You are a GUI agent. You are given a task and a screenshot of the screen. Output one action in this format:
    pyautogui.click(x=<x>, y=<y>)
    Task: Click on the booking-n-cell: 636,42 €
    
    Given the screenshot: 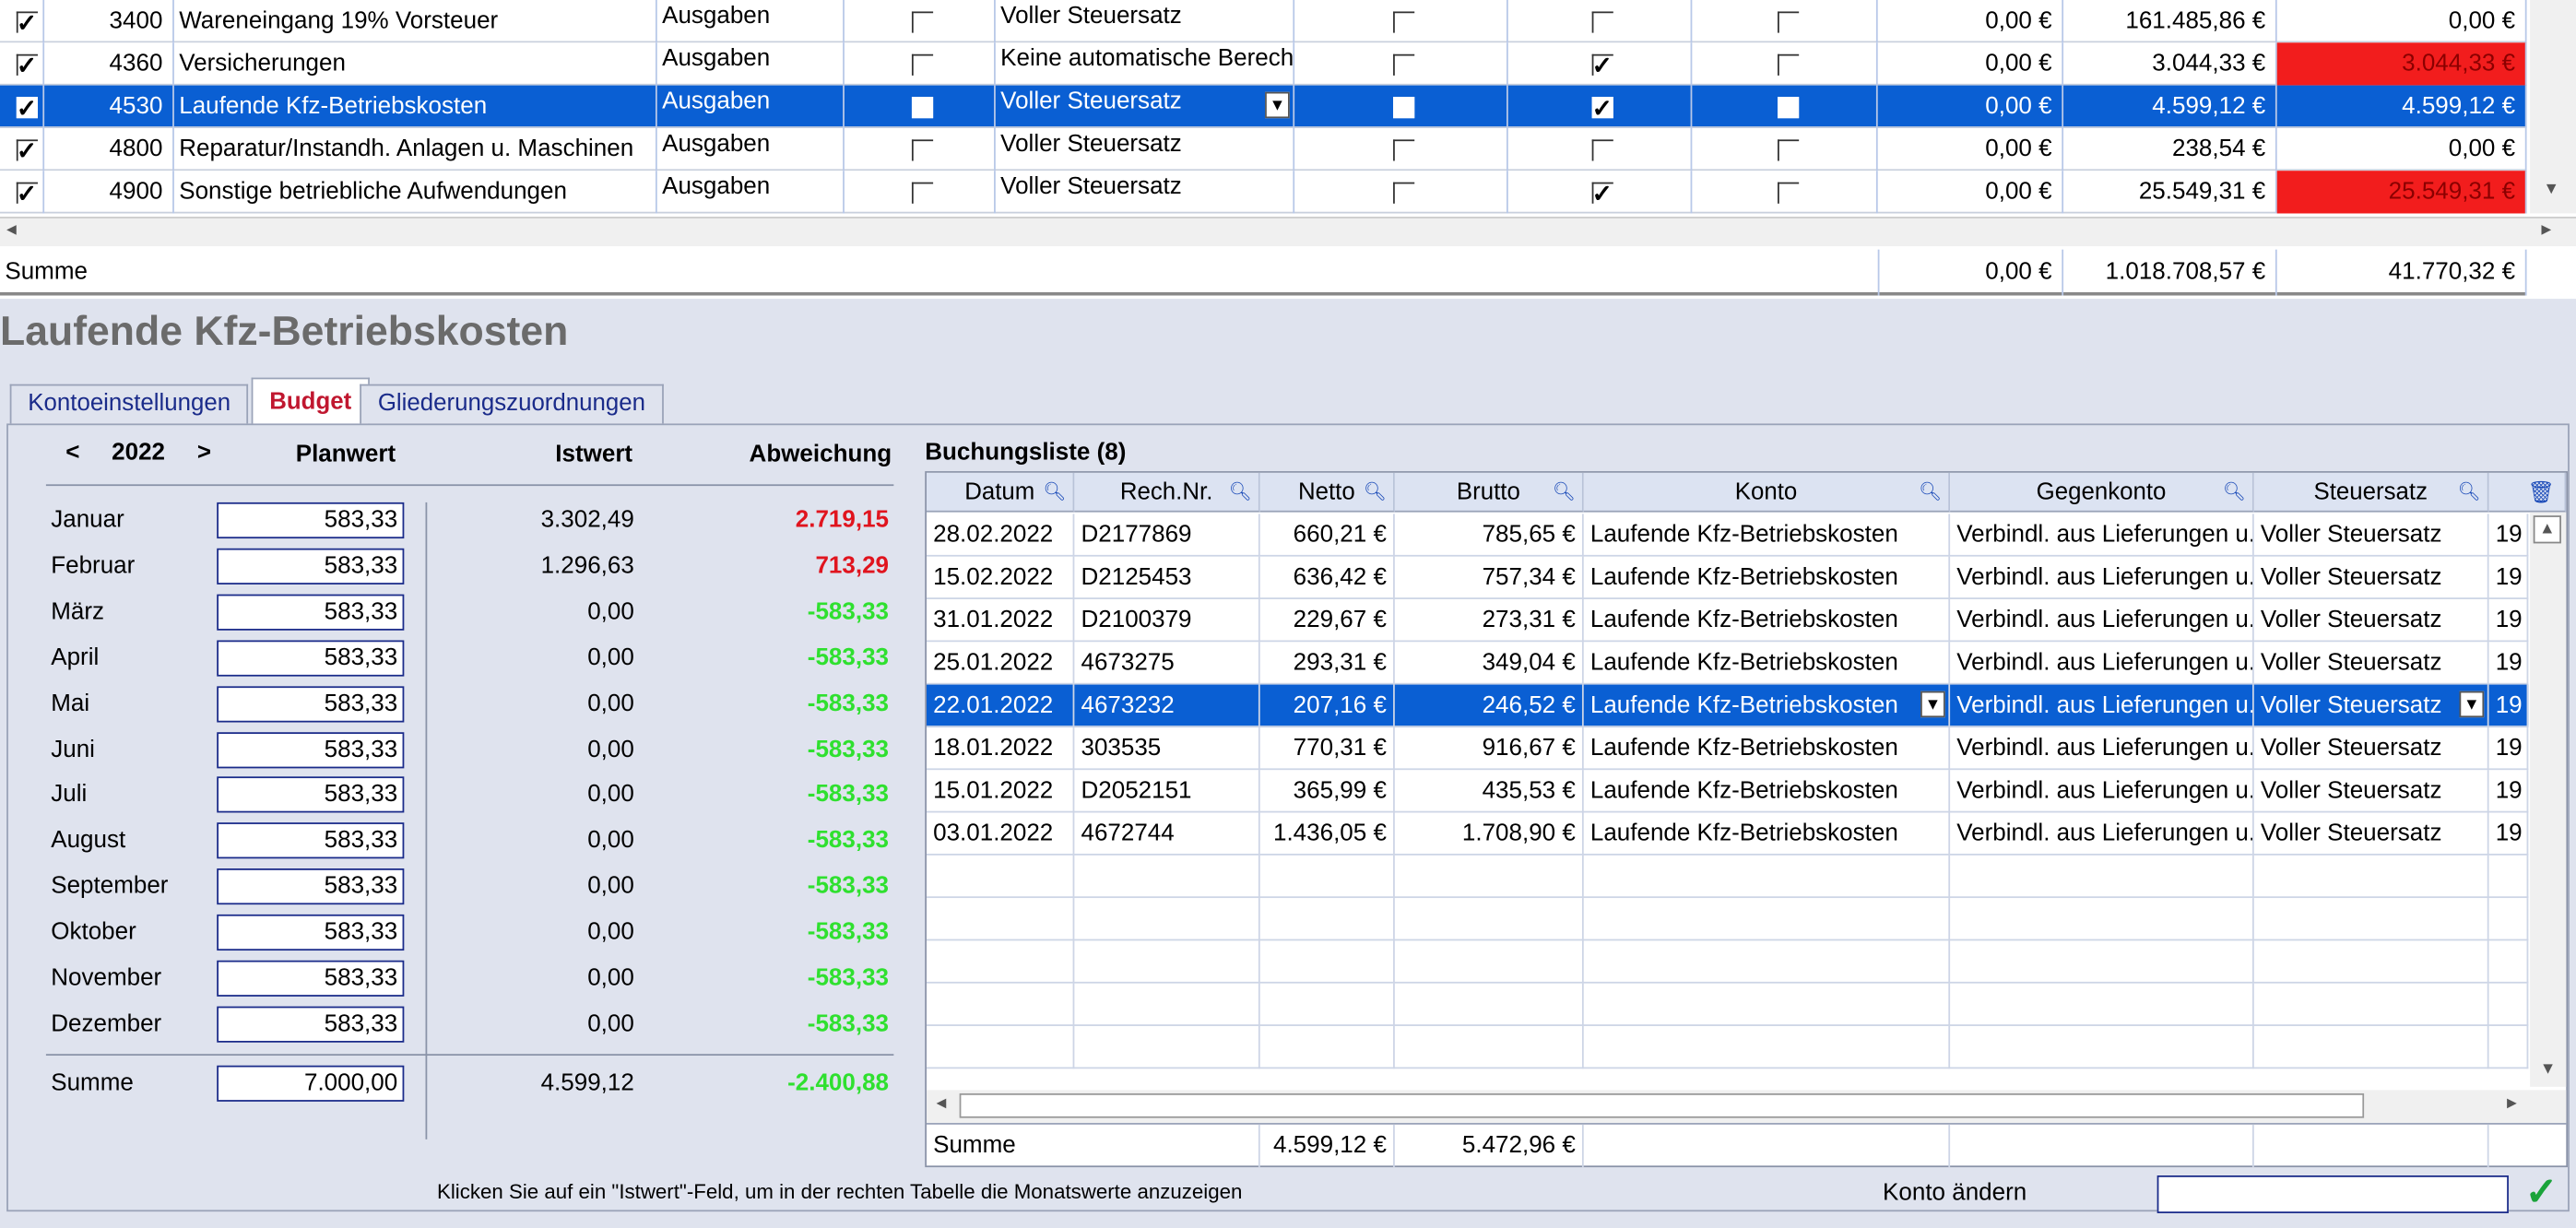 What is the action you would take?
    pyautogui.click(x=1327, y=577)
    